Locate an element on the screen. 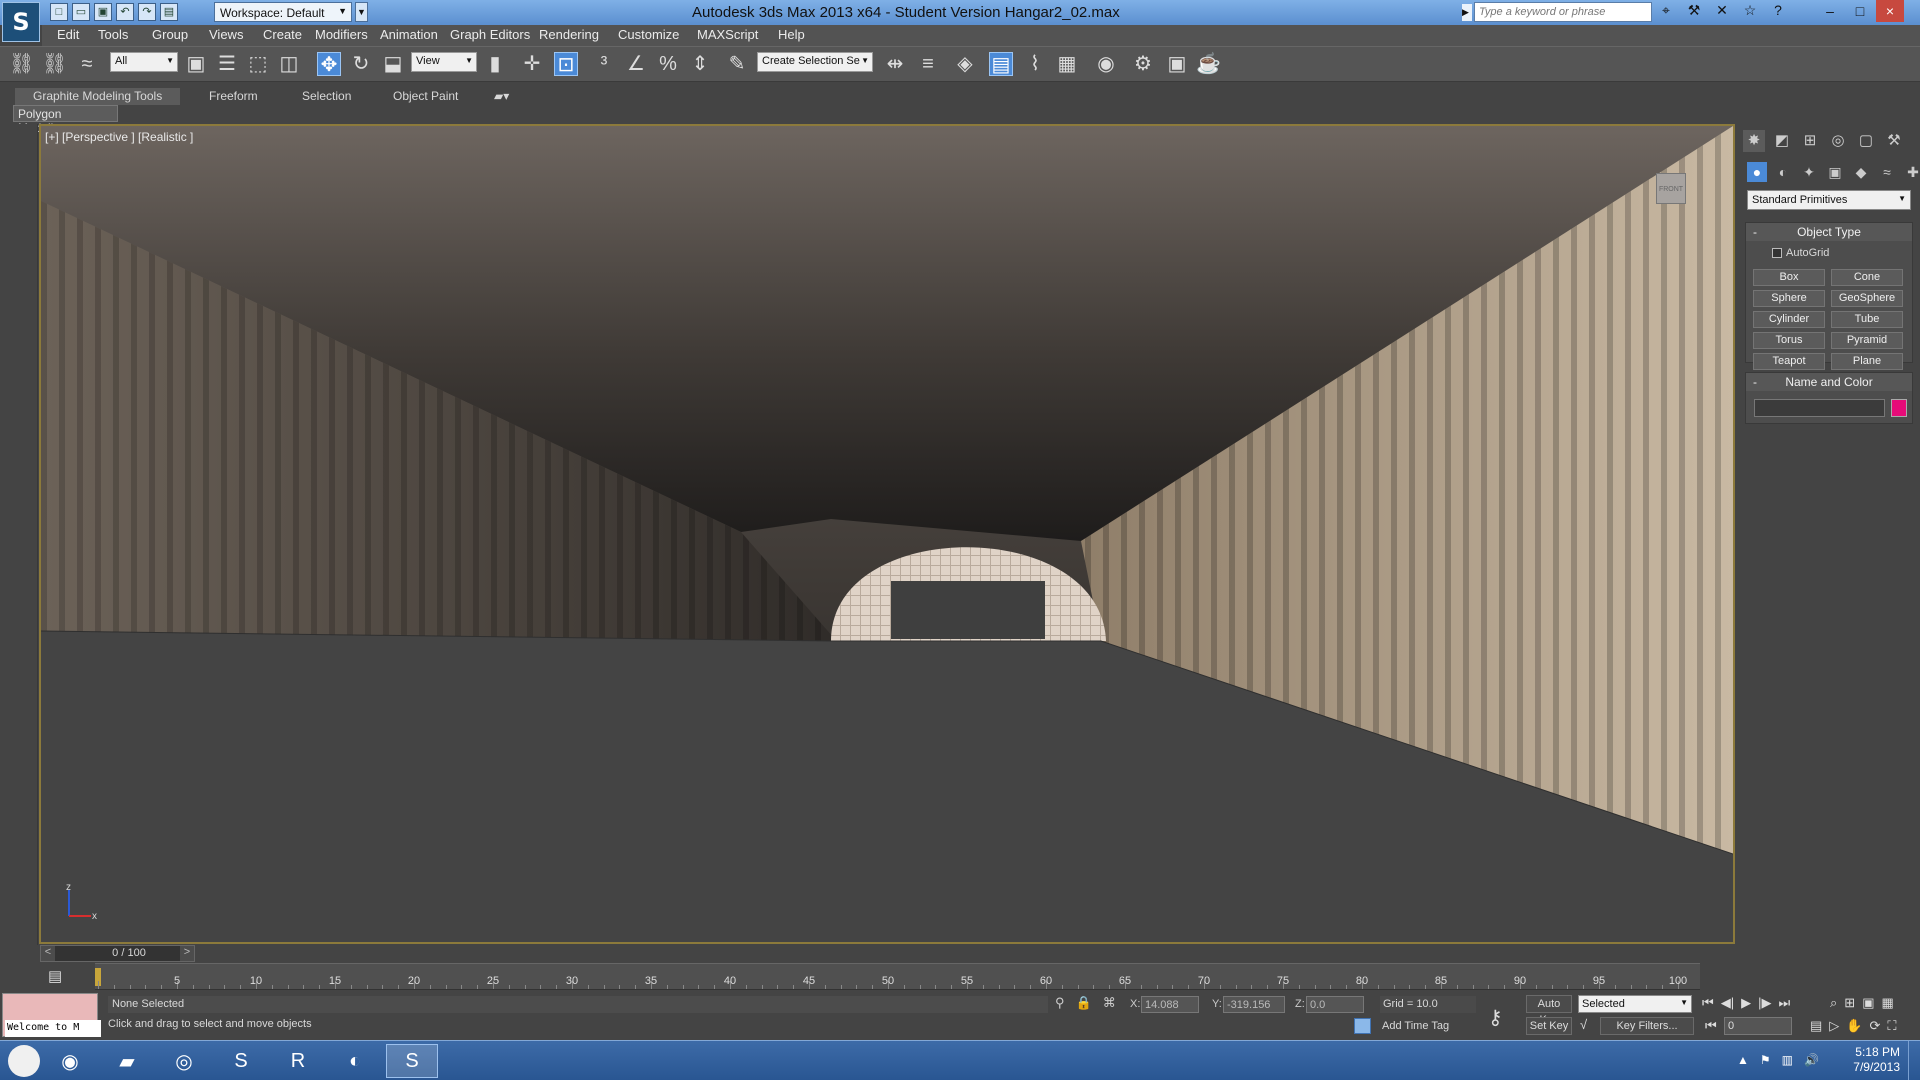 Image resolution: width=1920 pixels, height=1080 pixels. viewcube: FRONT is located at coordinates (1671, 188).